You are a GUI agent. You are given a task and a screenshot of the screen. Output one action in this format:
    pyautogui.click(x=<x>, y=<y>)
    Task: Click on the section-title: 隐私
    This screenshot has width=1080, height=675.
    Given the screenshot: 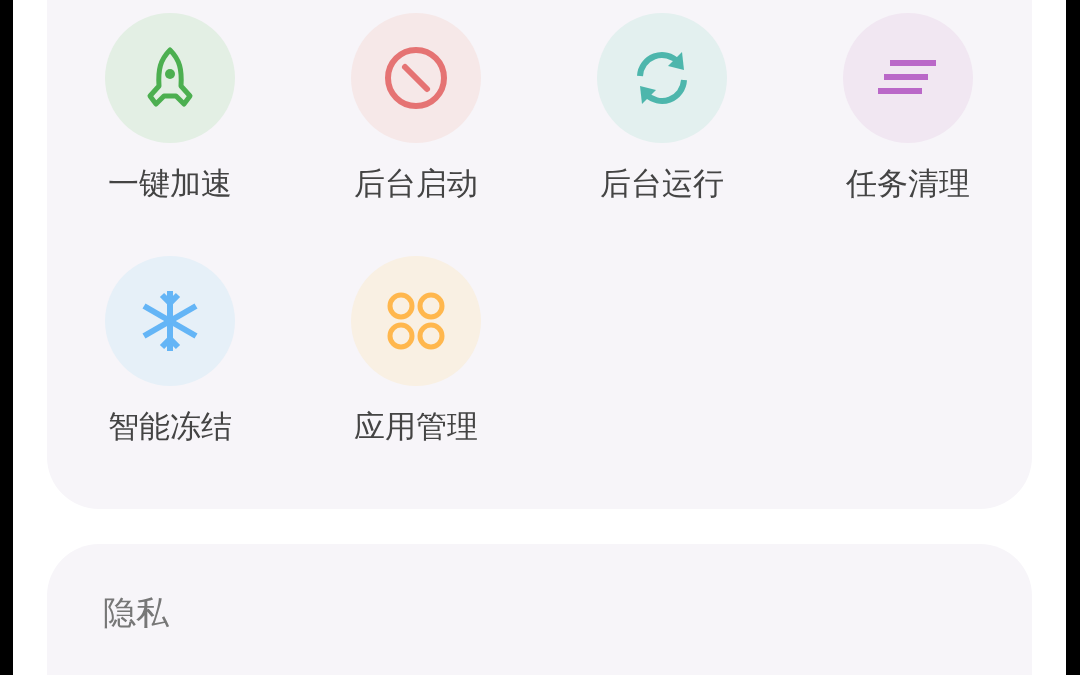 What is the action you would take?
    pyautogui.click(x=136, y=612)
    